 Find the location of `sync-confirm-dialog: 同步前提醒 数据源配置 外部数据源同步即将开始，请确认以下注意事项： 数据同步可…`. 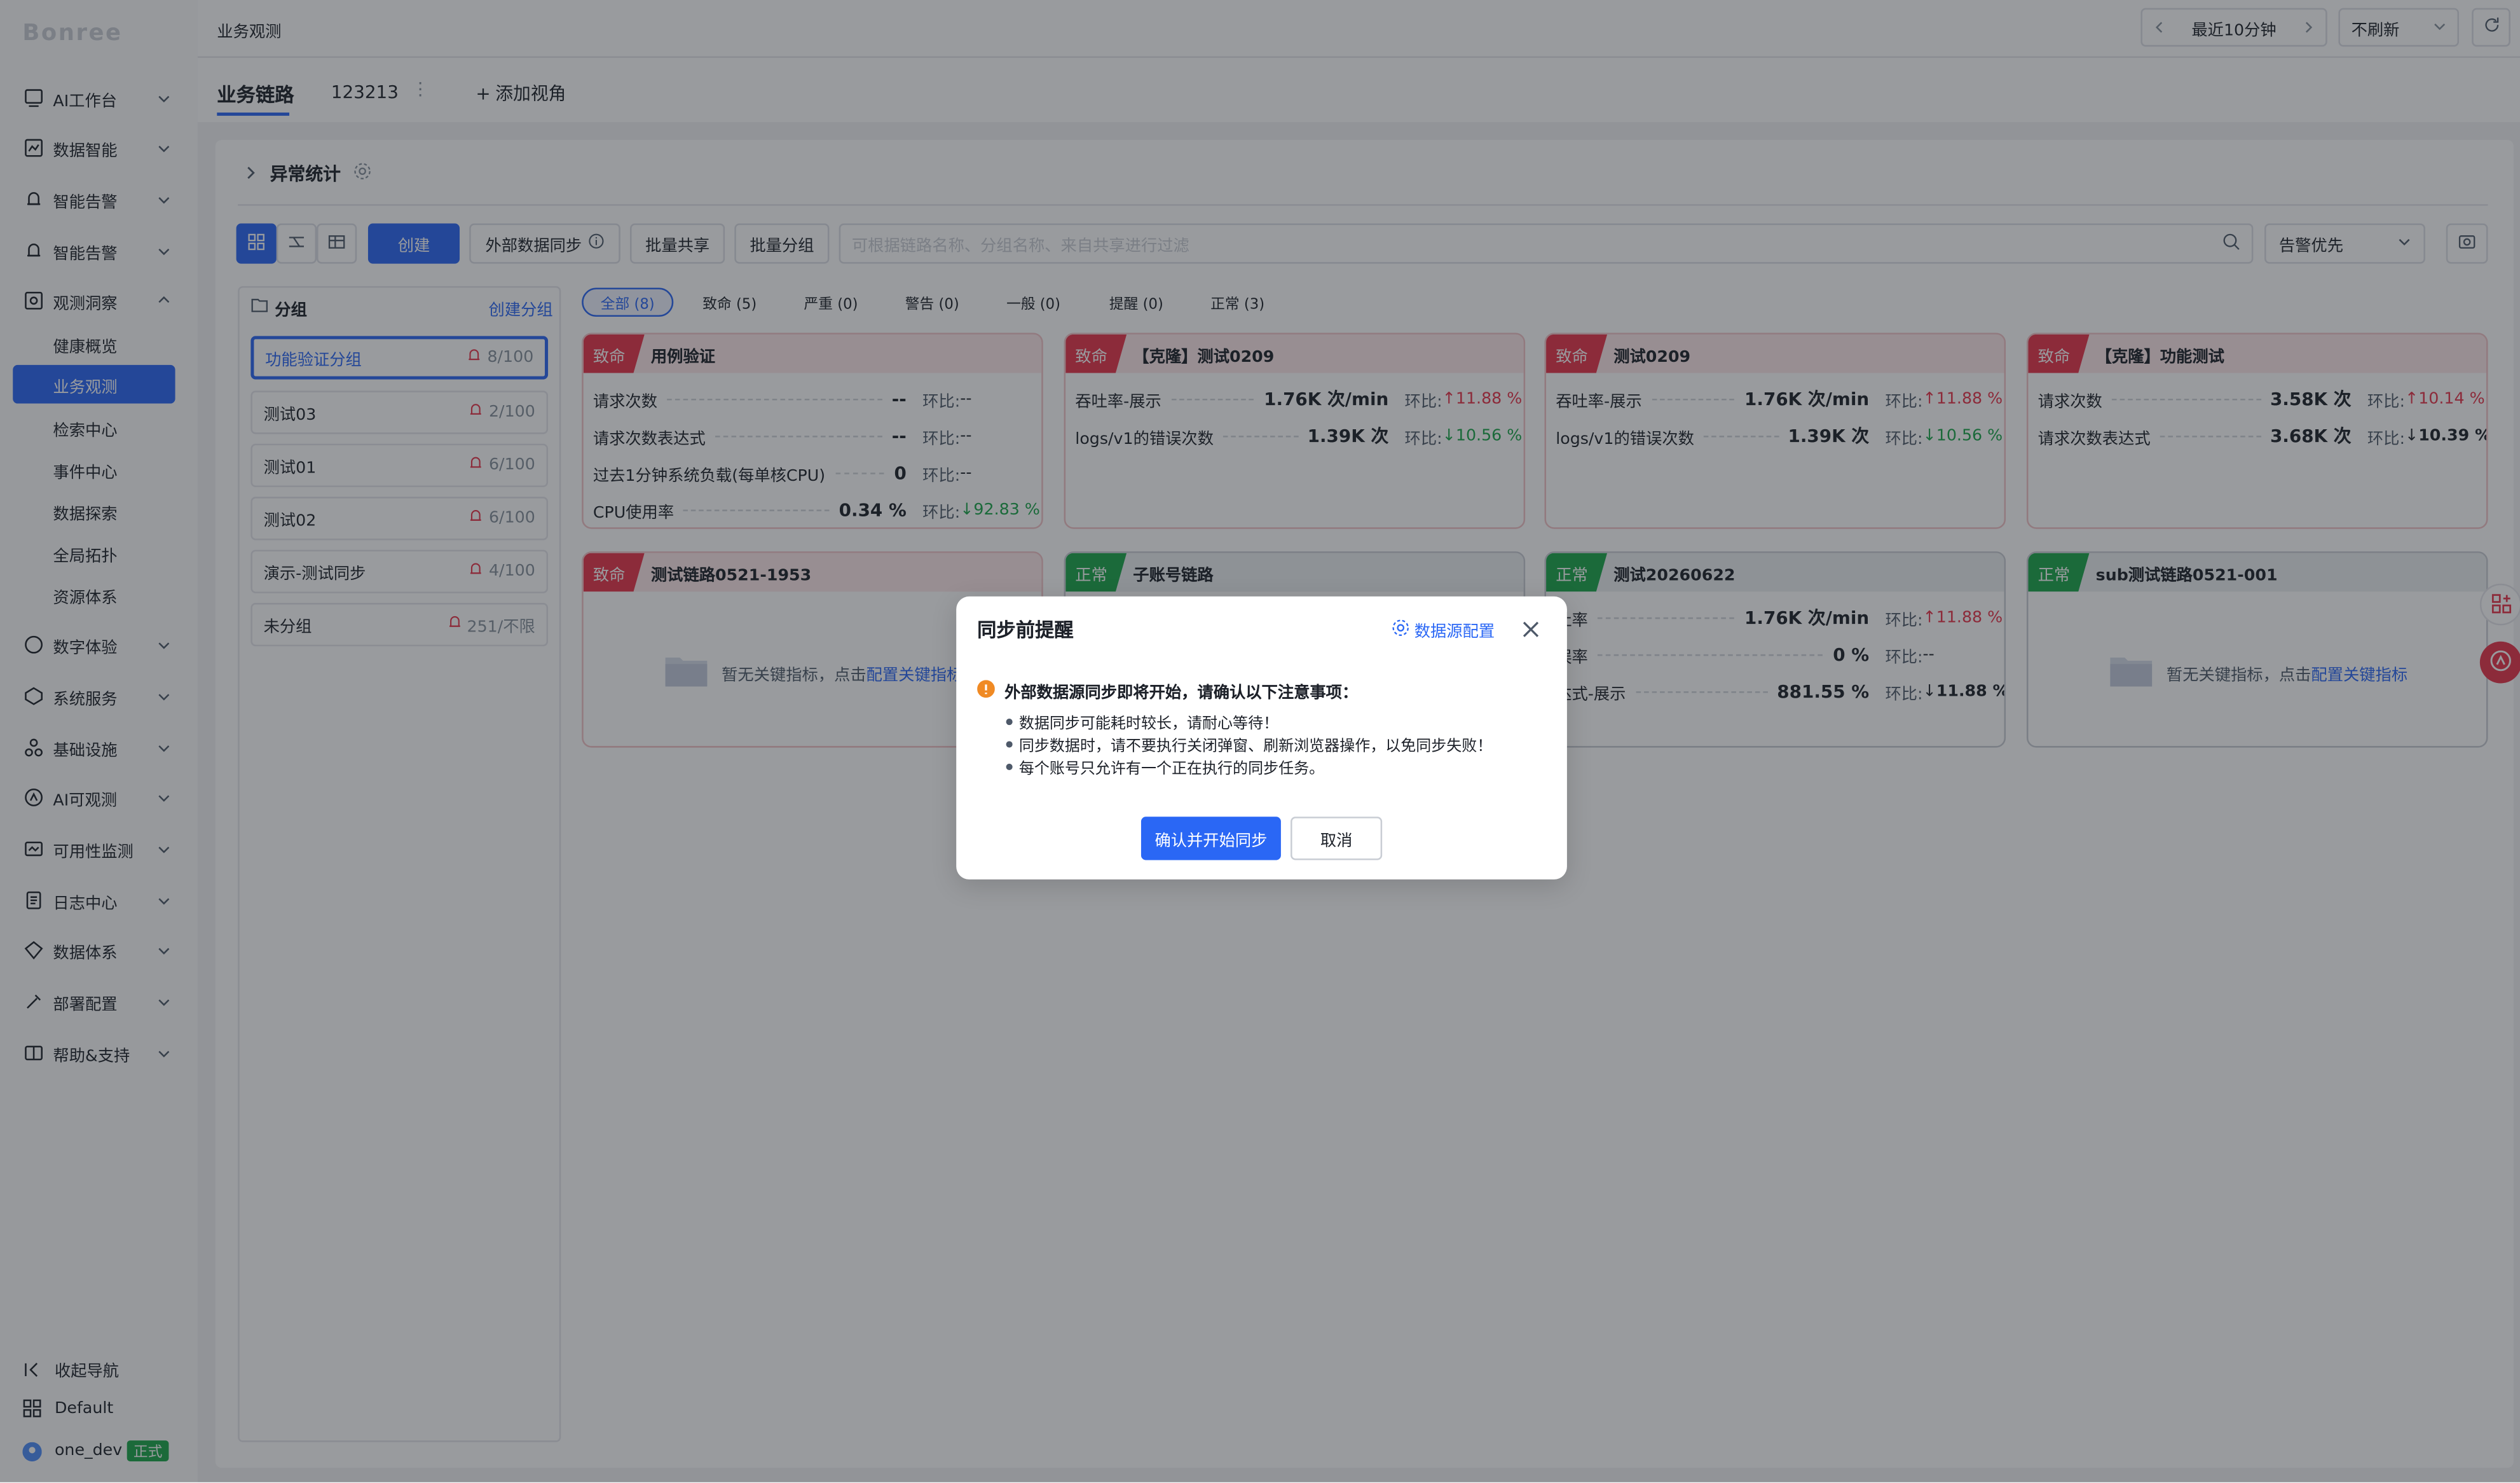

sync-confirm-dialog: 同步前提醒 数据源配置 外部数据源同步即将开始，请确认以下注意事项： 数据同步可… is located at coordinates (1261, 737).